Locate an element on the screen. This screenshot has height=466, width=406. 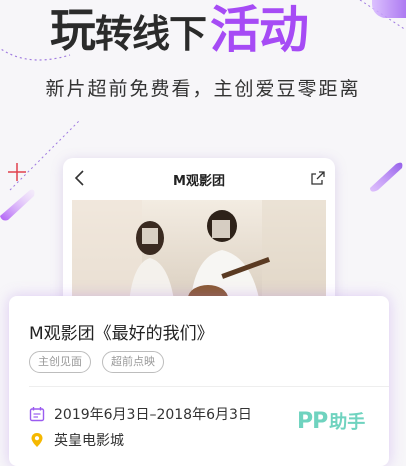
event-title: M观影团《最好的我们》 is located at coordinates (121, 334).